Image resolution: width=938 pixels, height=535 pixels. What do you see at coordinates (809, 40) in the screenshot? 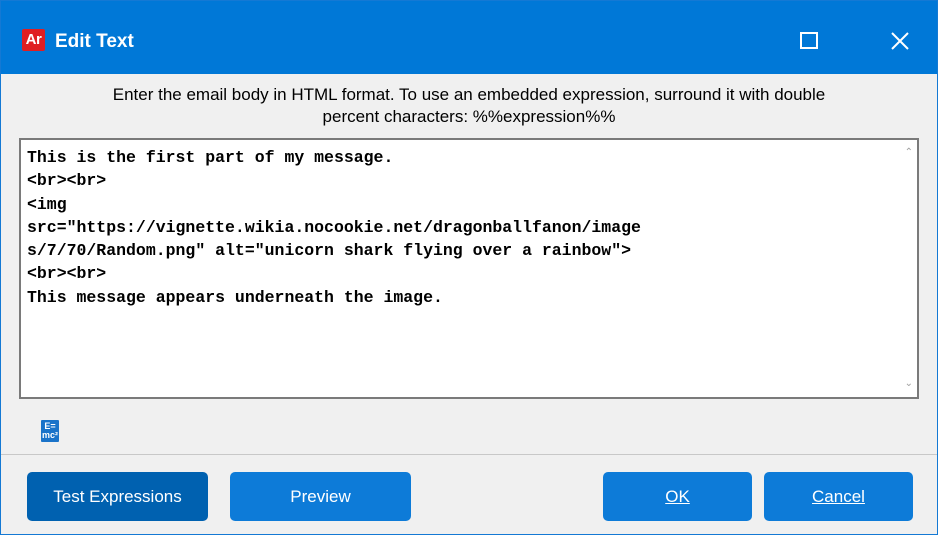
I see `maximize-icon` at bounding box center [809, 40].